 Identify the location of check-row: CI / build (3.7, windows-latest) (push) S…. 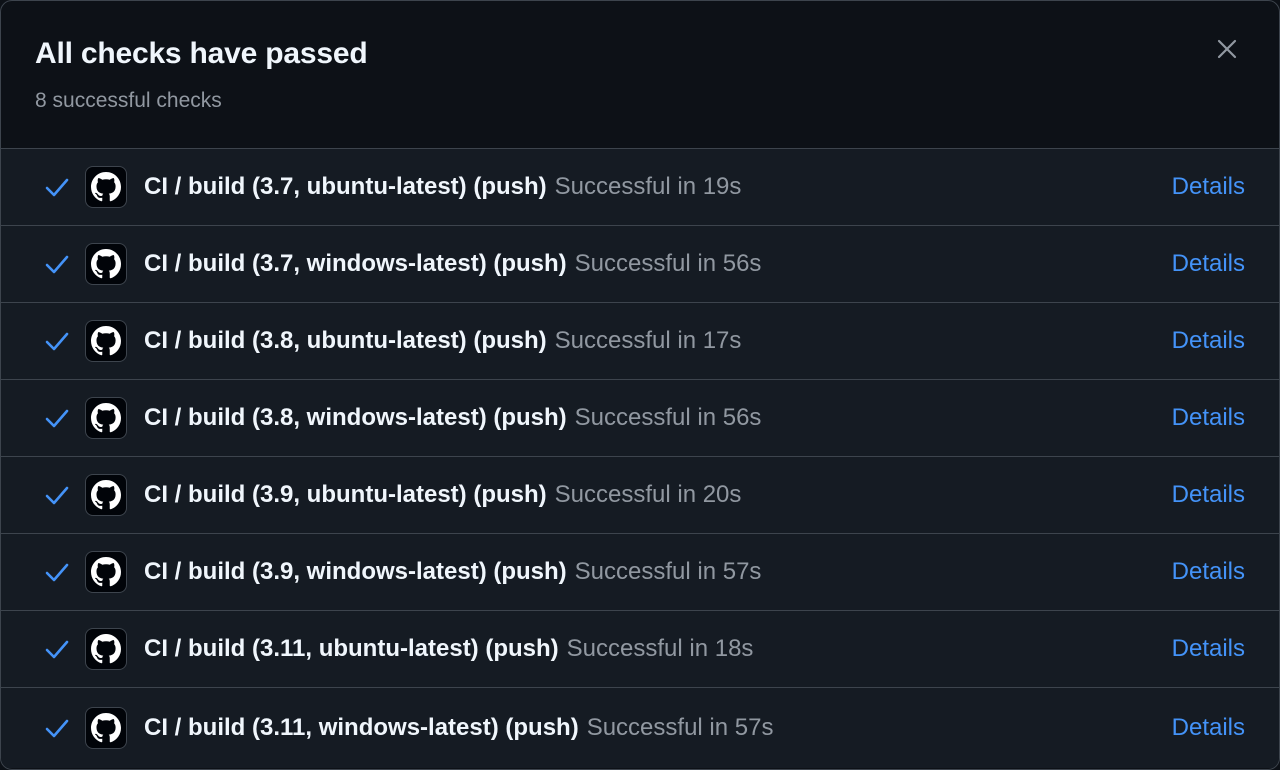
(640, 264).